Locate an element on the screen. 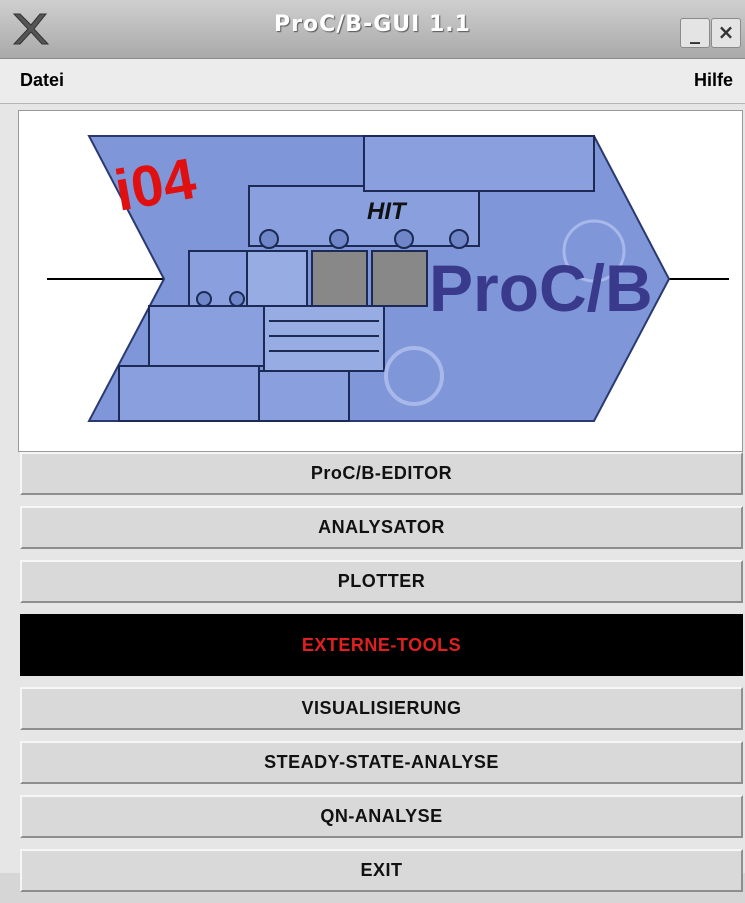 The height and width of the screenshot is (903, 745). title-bar: ProC/B-GUI 1.1 _ × is located at coordinates (372, 29).